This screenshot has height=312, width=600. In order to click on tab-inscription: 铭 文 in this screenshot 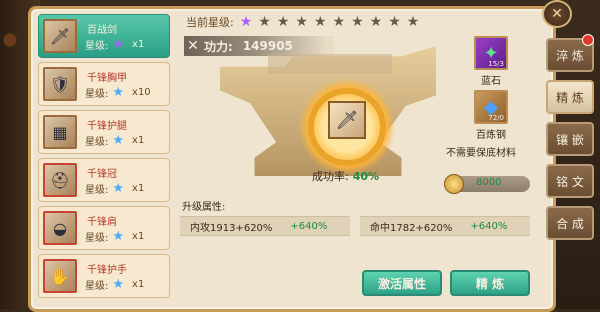, I will do `click(570, 181)`.